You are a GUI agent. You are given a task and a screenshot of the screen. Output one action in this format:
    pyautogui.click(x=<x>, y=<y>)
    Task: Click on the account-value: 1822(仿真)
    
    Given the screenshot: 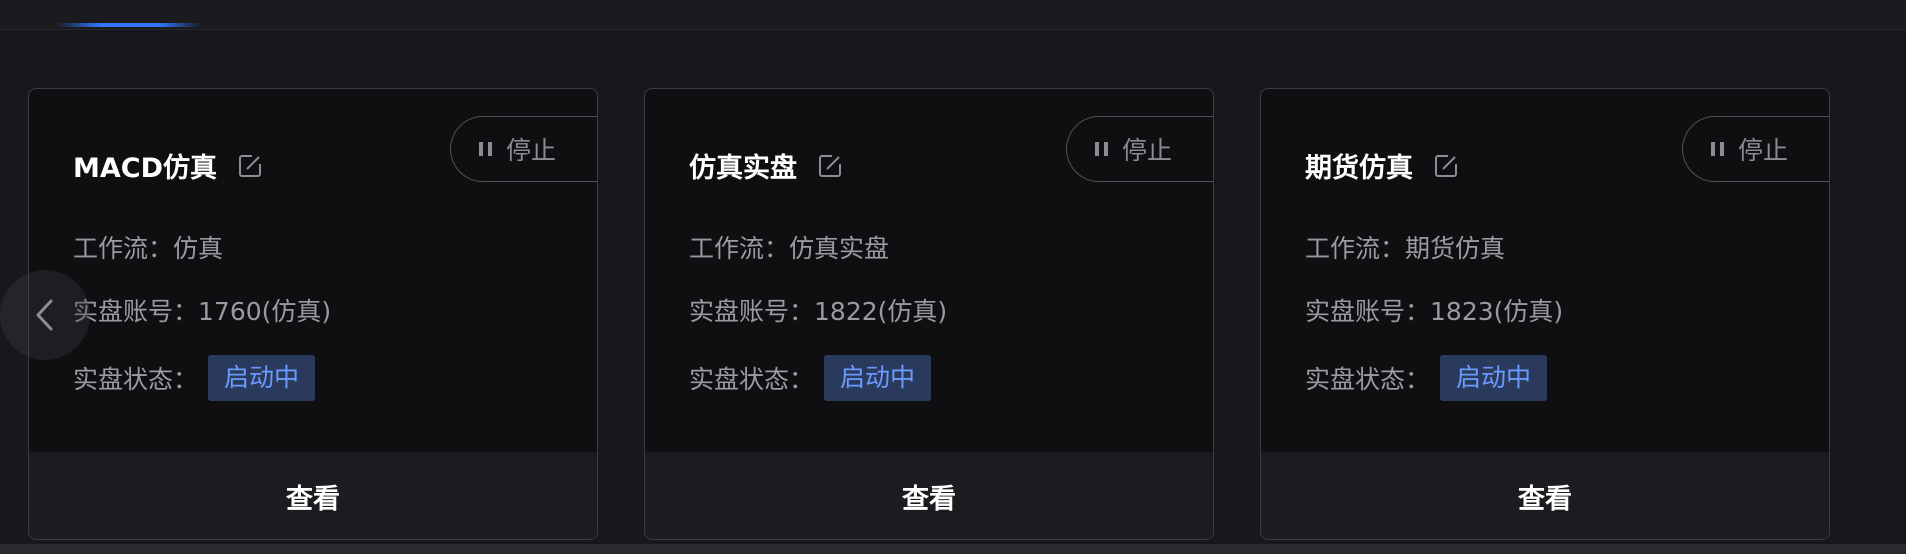 What is the action you would take?
    pyautogui.click(x=881, y=311)
    